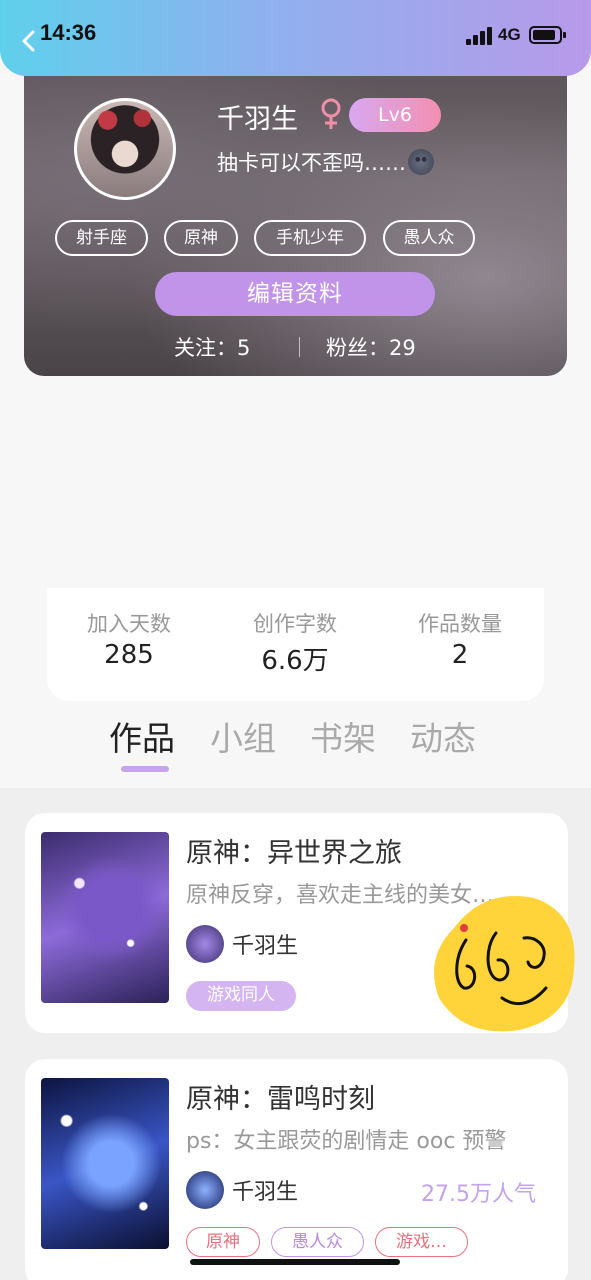  Describe the element at coordinates (504, 964) in the screenshot. I see `doodle-sticker-icon` at that location.